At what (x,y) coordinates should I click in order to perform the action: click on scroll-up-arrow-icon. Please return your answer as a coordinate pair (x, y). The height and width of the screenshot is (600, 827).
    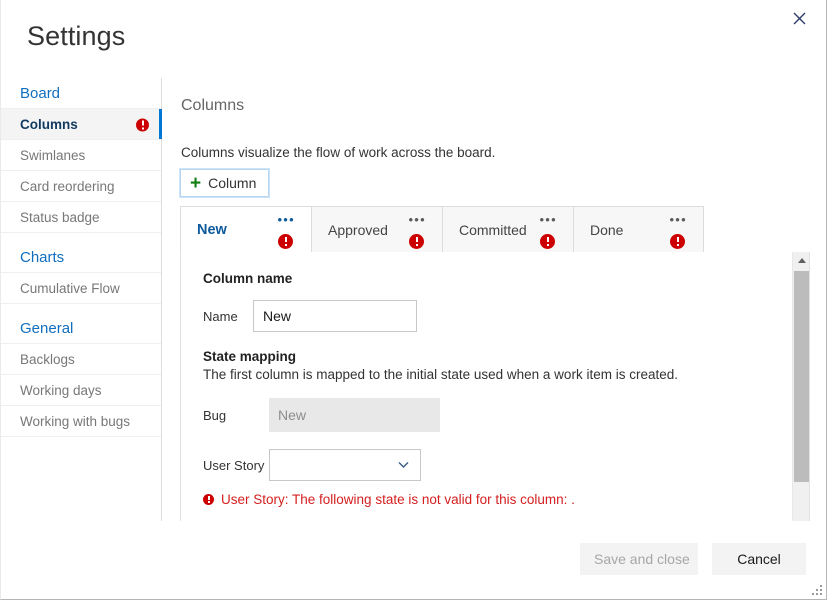
    Looking at the image, I should click on (801, 260).